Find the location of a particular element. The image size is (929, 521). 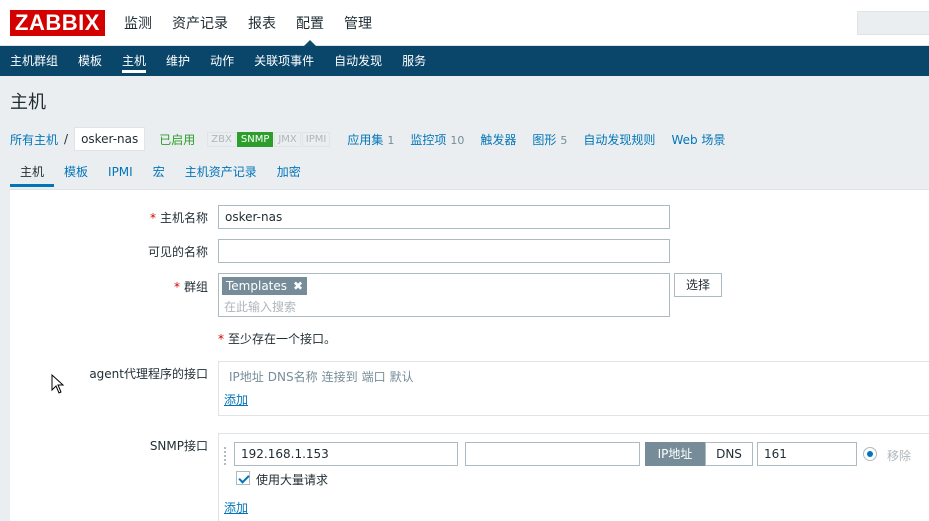

hostname-input: osker-nas is located at coordinates (444, 217).